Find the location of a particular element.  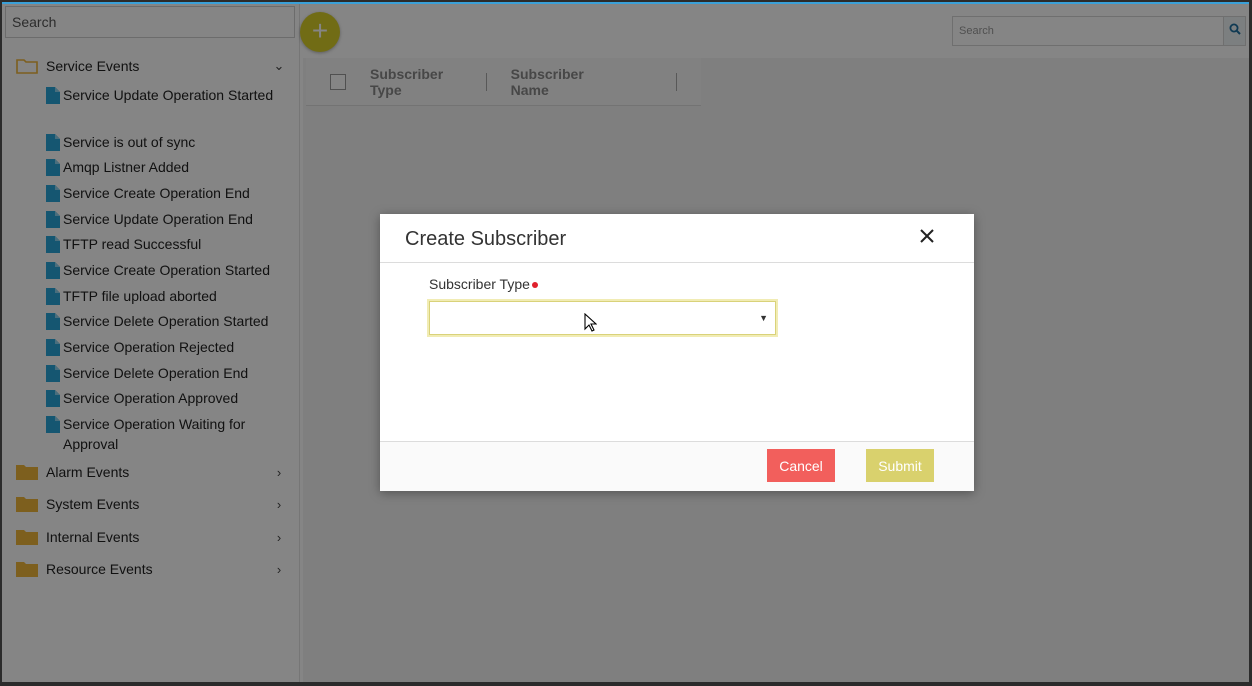

subscriber-type-label: Subscriber Type is located at coordinates (483, 284).